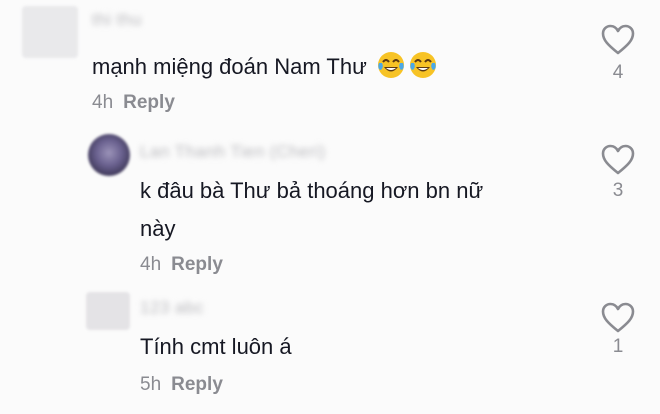 This screenshot has width=660, height=414. Describe the element at coordinates (618, 190) in the screenshot. I see `like-count: 3` at that location.